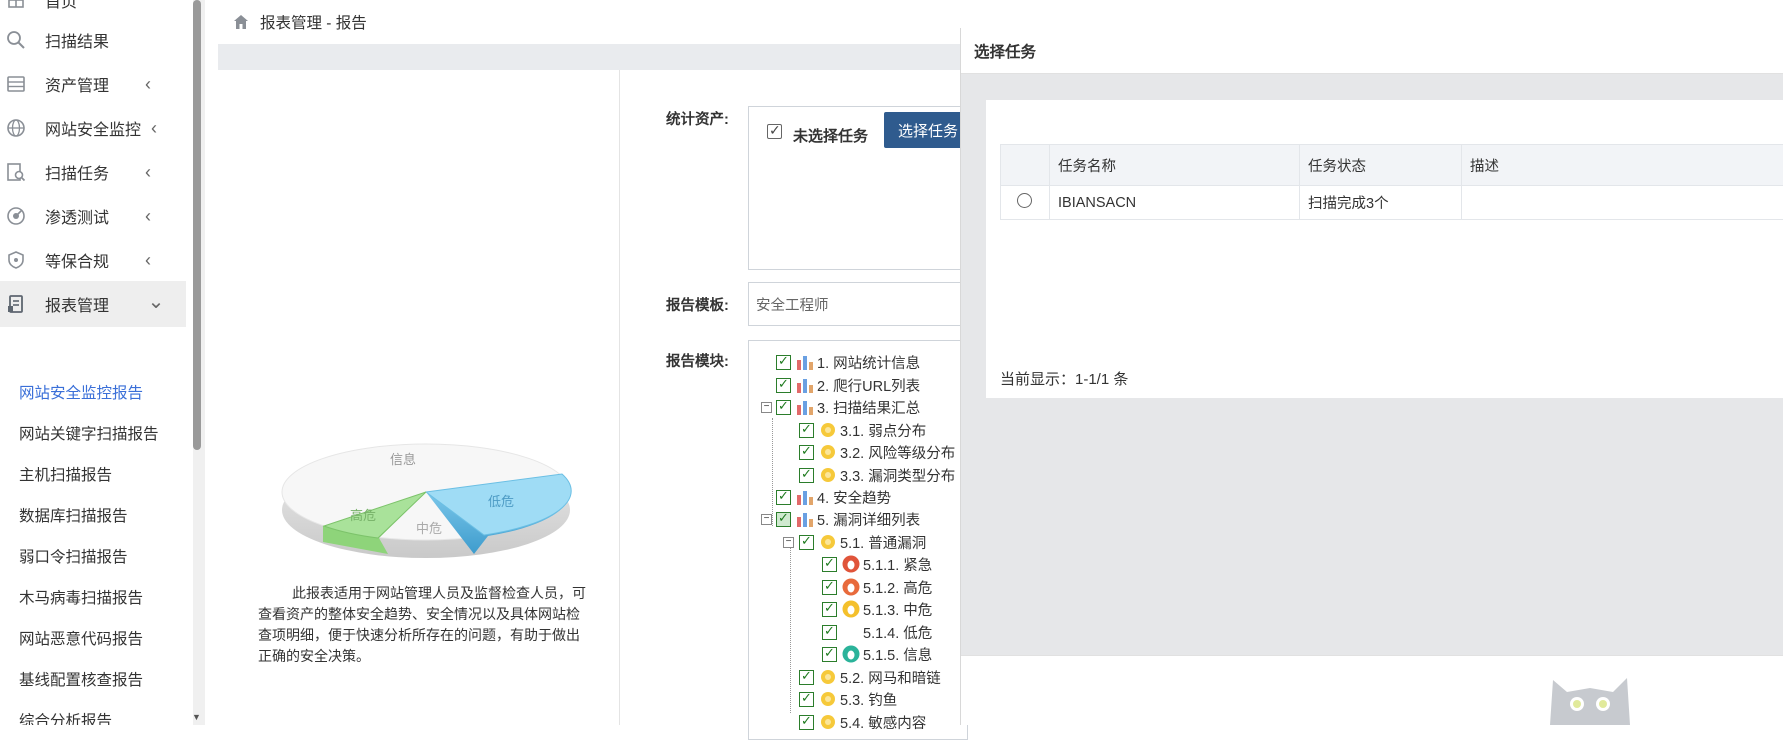  Describe the element at coordinates (877, 452) in the screenshot. I see `tree-node: 3.2. 风险等级分布` at that location.